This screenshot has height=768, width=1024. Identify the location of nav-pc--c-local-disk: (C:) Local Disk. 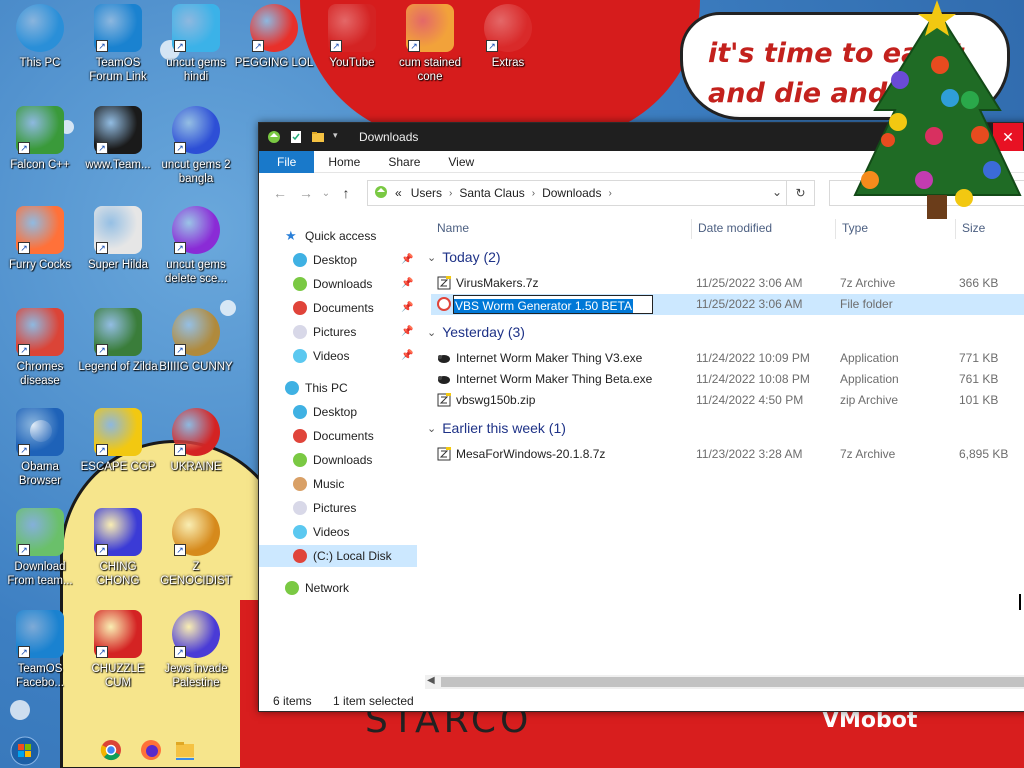
(338, 556).